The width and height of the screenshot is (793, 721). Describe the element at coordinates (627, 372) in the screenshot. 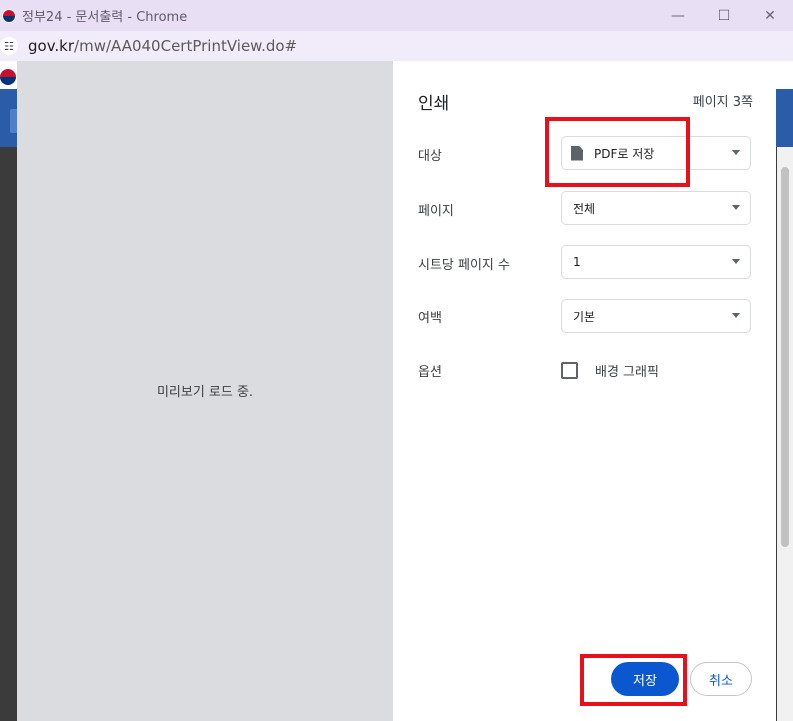

I see `background-graphics-label: 배경 그래픽` at that location.